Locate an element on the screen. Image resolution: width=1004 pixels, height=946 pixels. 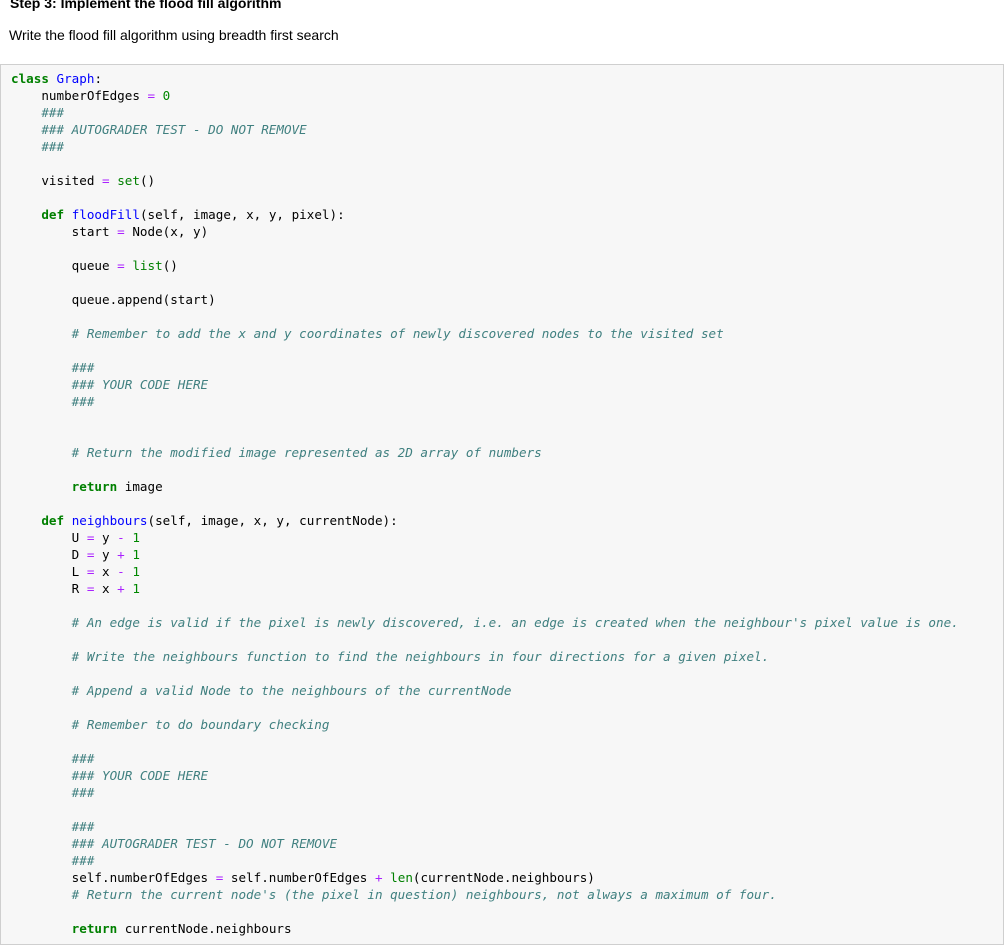
code-token: start is located at coordinates (64, 231).